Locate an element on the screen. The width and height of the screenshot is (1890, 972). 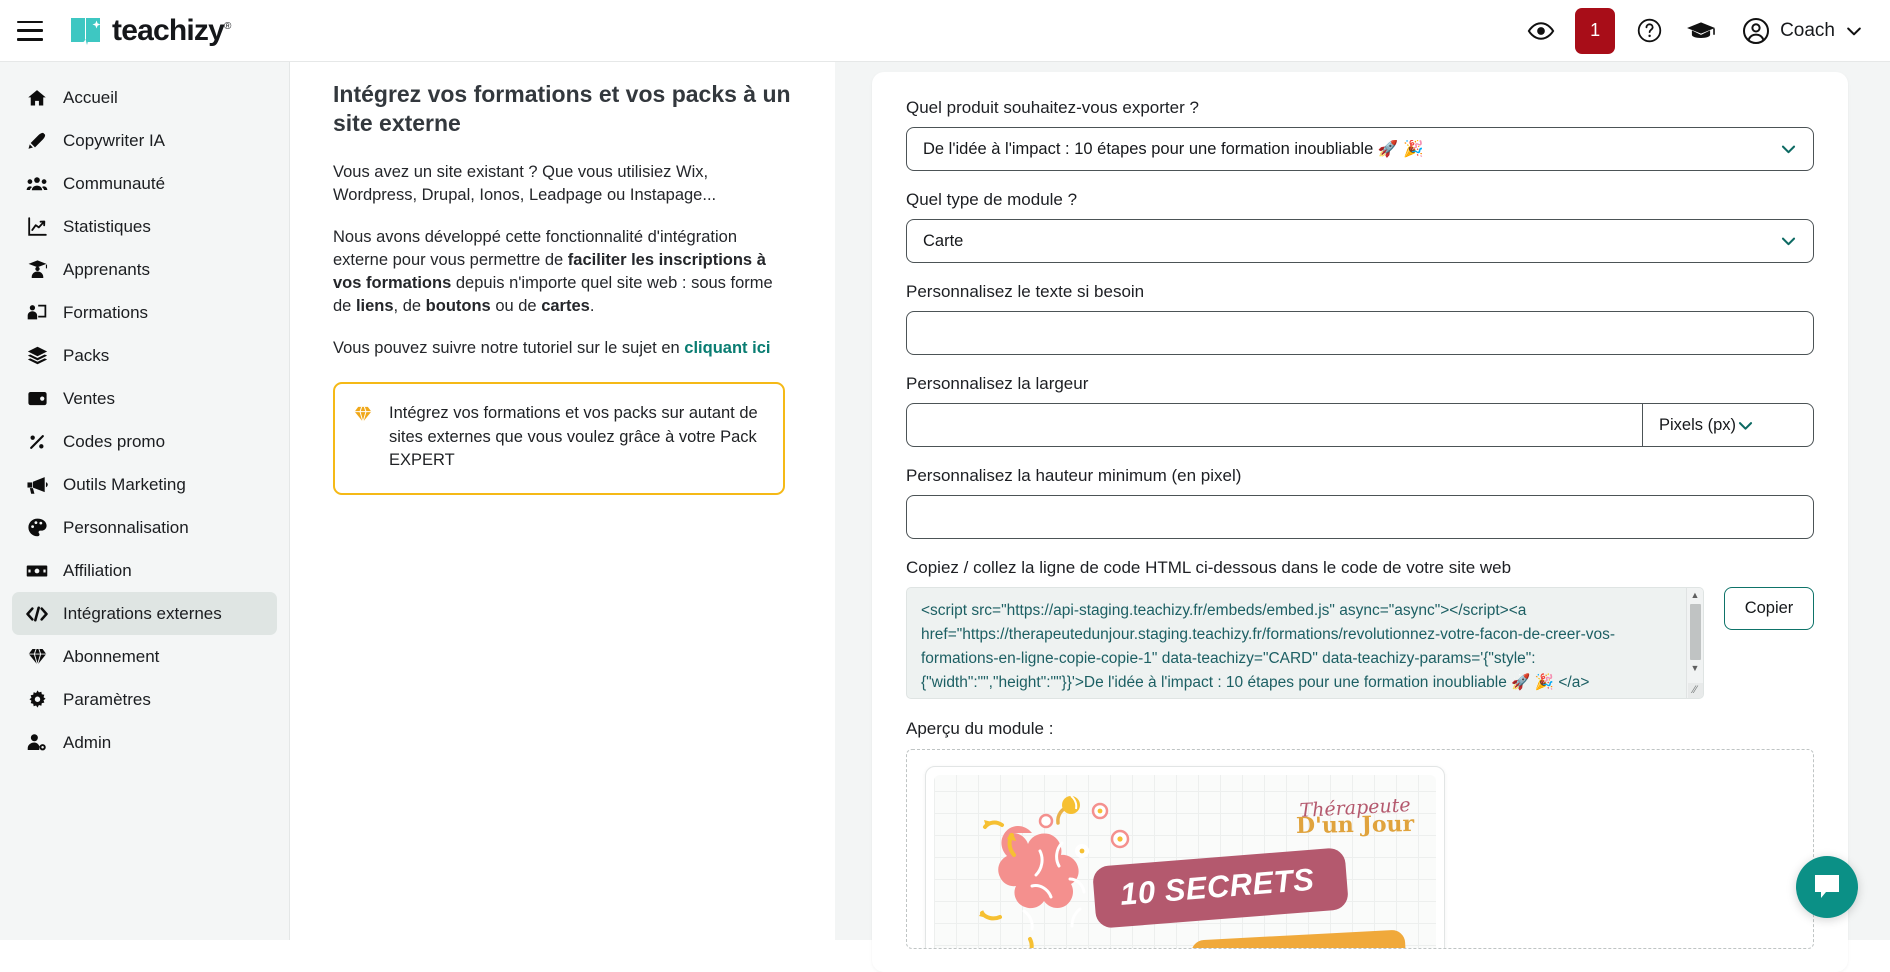
user-menu: Coach is located at coordinates (1798, 31).